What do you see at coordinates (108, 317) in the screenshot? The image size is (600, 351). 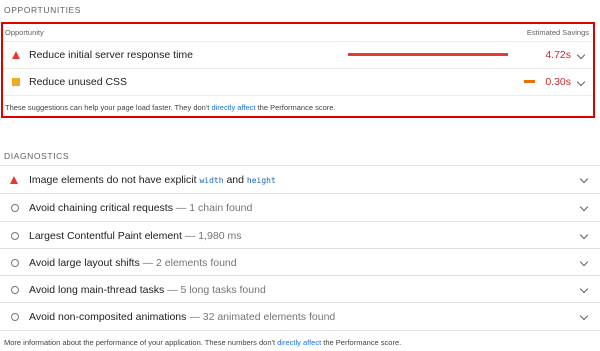 I see `diagnostic-title-text: Avoid non-composited animations` at bounding box center [108, 317].